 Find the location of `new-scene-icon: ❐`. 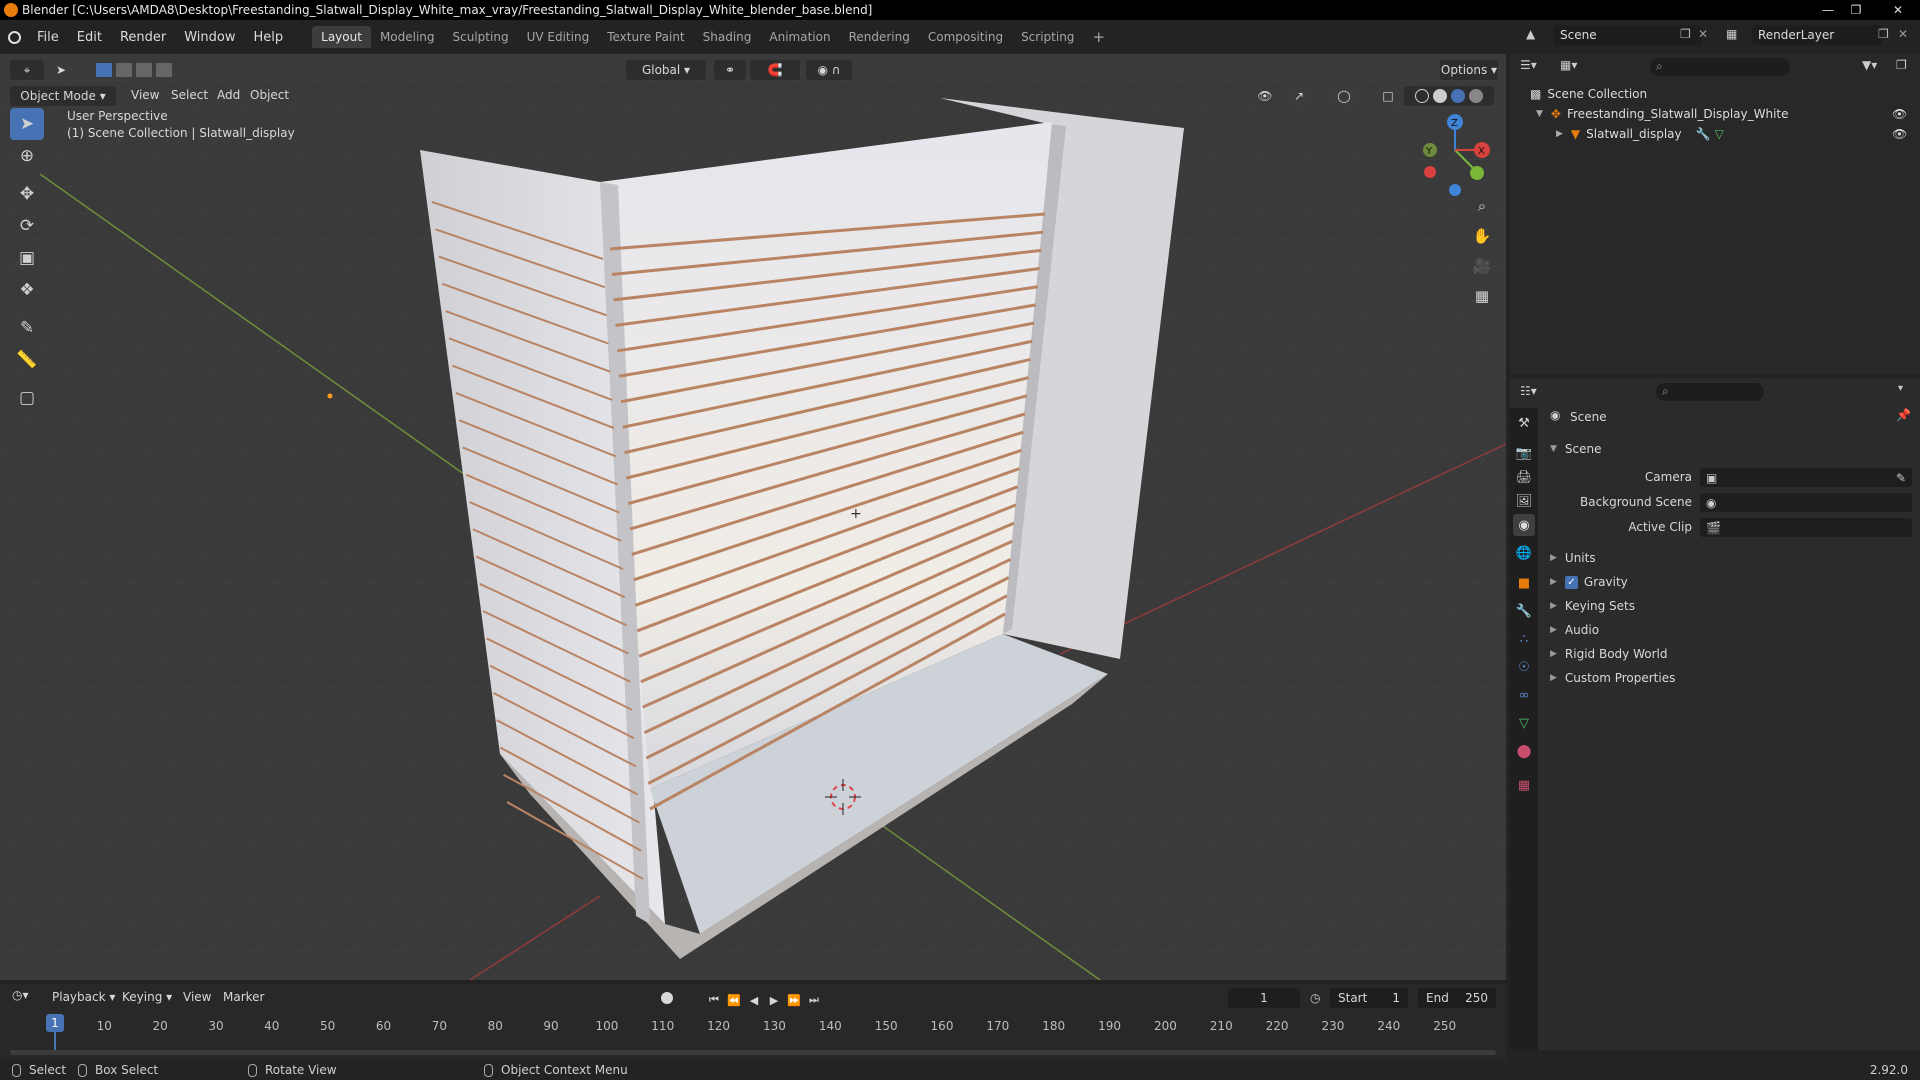

new-scene-icon: ❐ is located at coordinates (1685, 34).